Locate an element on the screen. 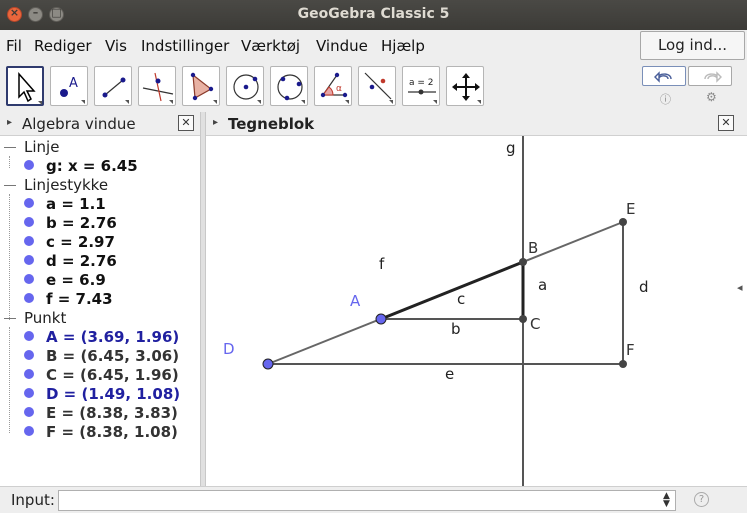 Image resolution: width=747 pixels, height=513 pixels. help-icon: ⓘ is located at coordinates (665, 99).